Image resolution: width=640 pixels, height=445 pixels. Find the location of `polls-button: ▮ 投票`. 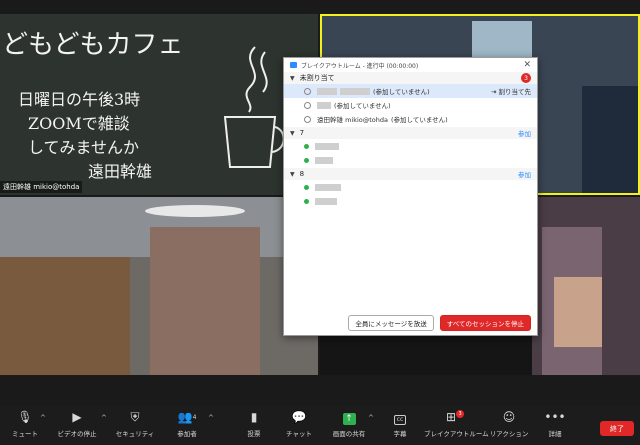

polls-button: ▮ 投票 is located at coordinates (254, 424).